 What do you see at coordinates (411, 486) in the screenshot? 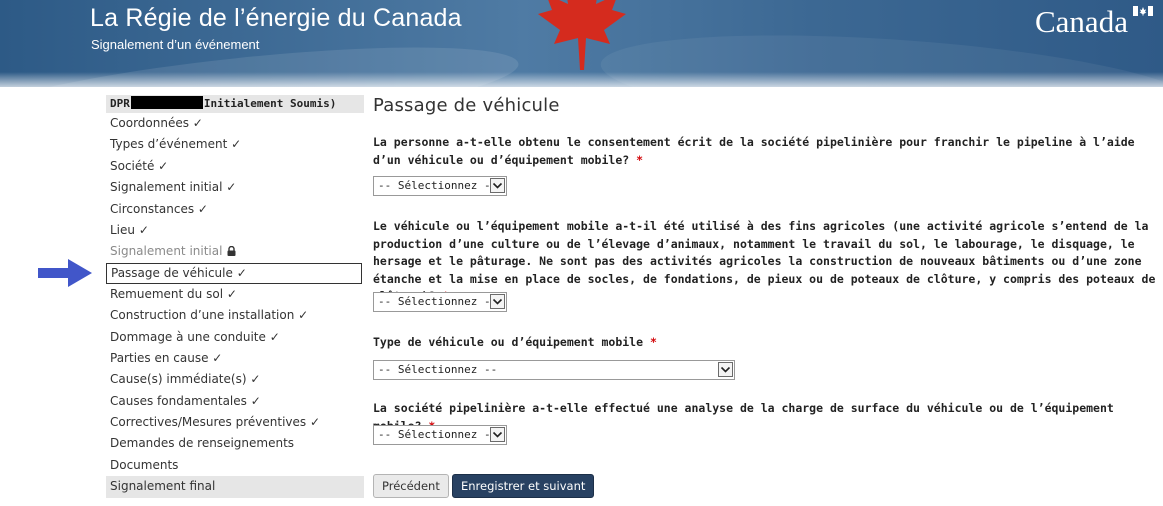
I see `previous-button: Précédent` at bounding box center [411, 486].